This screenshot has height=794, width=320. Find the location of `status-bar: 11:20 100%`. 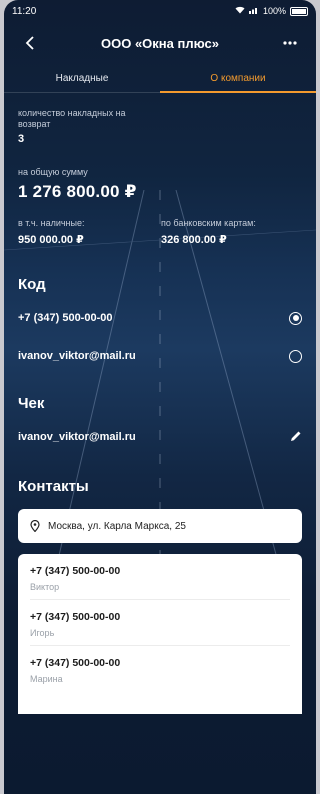

status-bar: 11:20 100% is located at coordinates (160, 11).